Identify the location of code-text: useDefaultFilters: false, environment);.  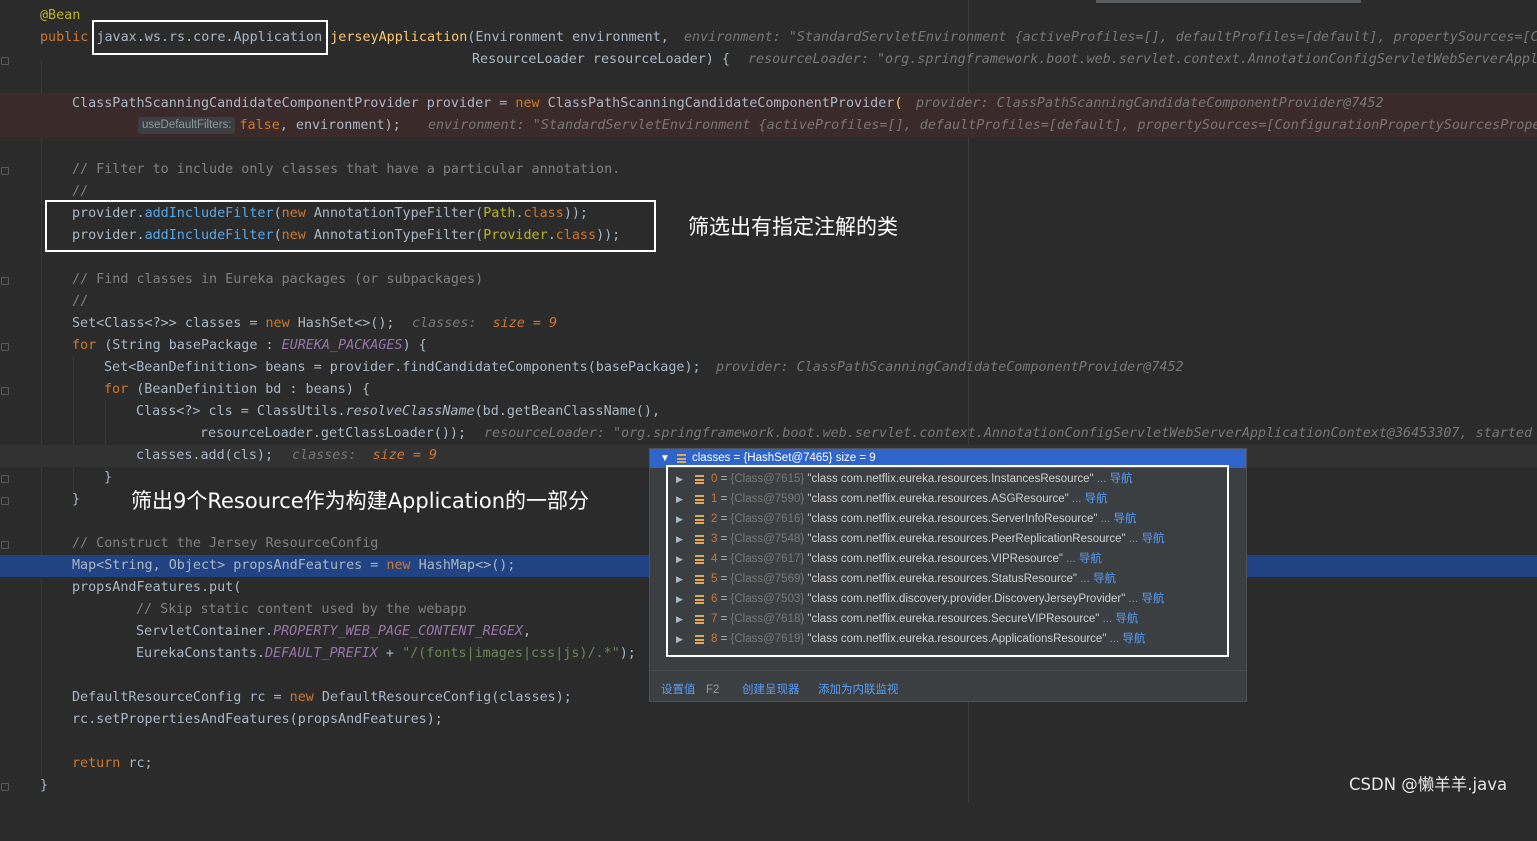
(269, 126).